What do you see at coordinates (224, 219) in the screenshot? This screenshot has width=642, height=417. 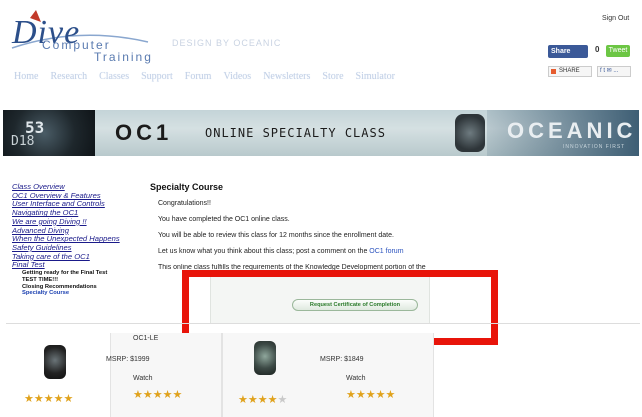 I see `completion-text: You have completed the OC1 online class.` at bounding box center [224, 219].